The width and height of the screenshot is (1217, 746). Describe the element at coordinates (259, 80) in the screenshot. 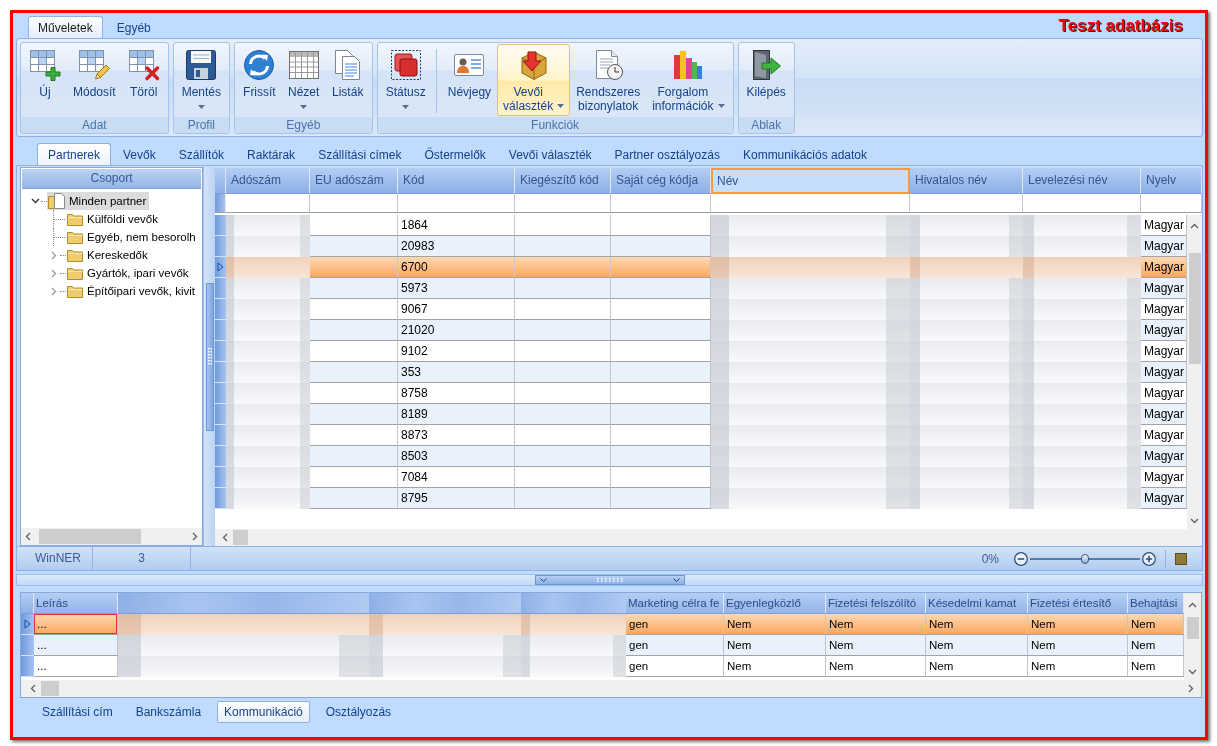

I see `ribbon-button: Frissít` at that location.